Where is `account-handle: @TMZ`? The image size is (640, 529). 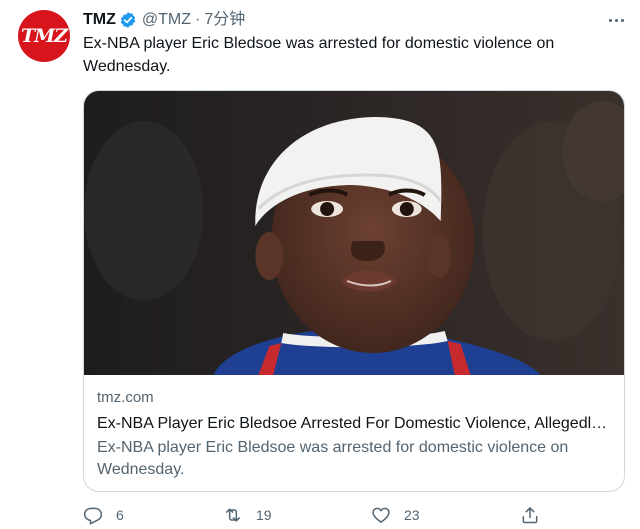 account-handle: @TMZ is located at coordinates (166, 20).